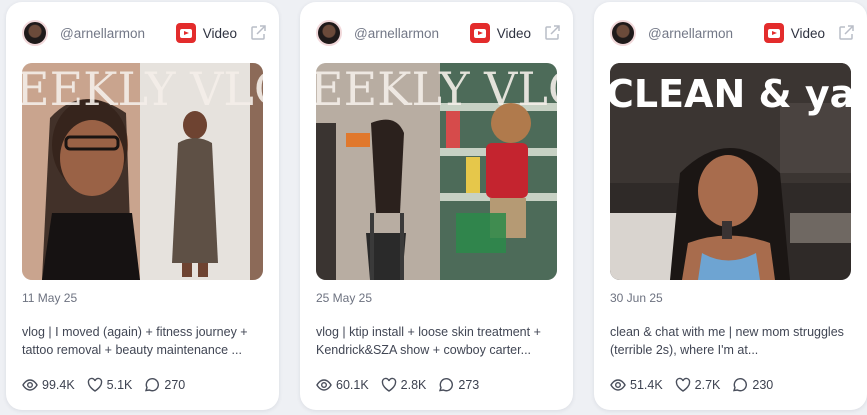  What do you see at coordinates (469, 385) in the screenshot?
I see `comments-count: 273` at bounding box center [469, 385].